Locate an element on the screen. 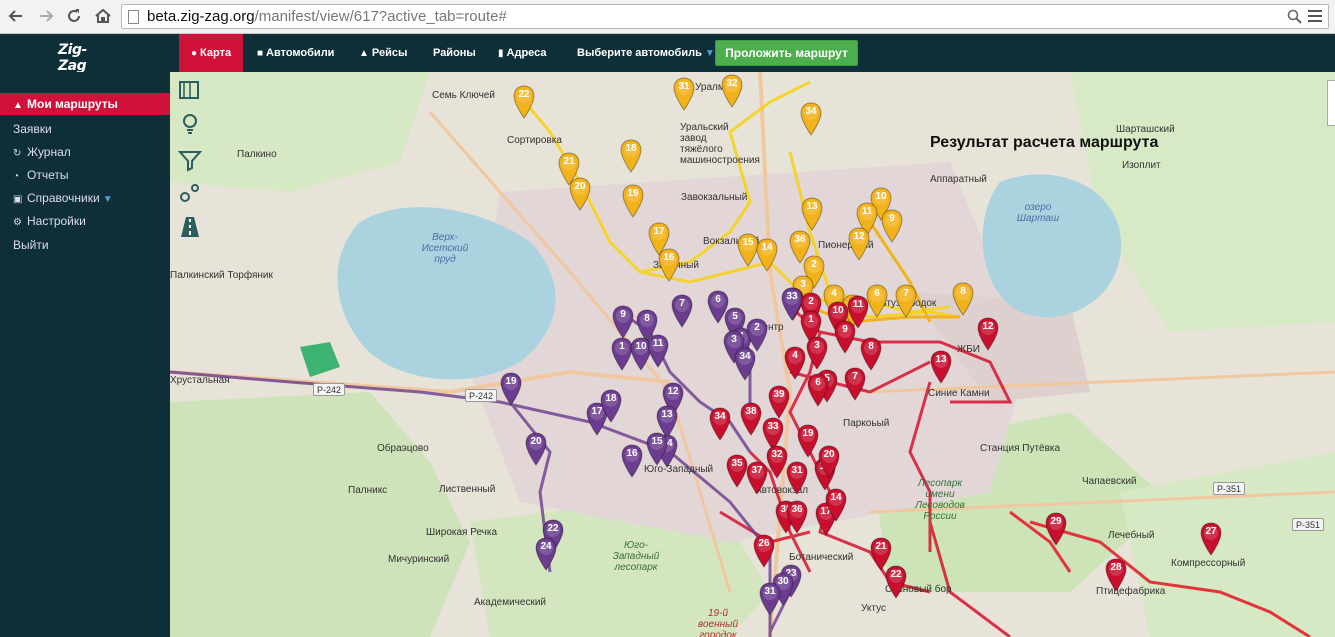  map-marker-red: 12 is located at coordinates (988, 334).